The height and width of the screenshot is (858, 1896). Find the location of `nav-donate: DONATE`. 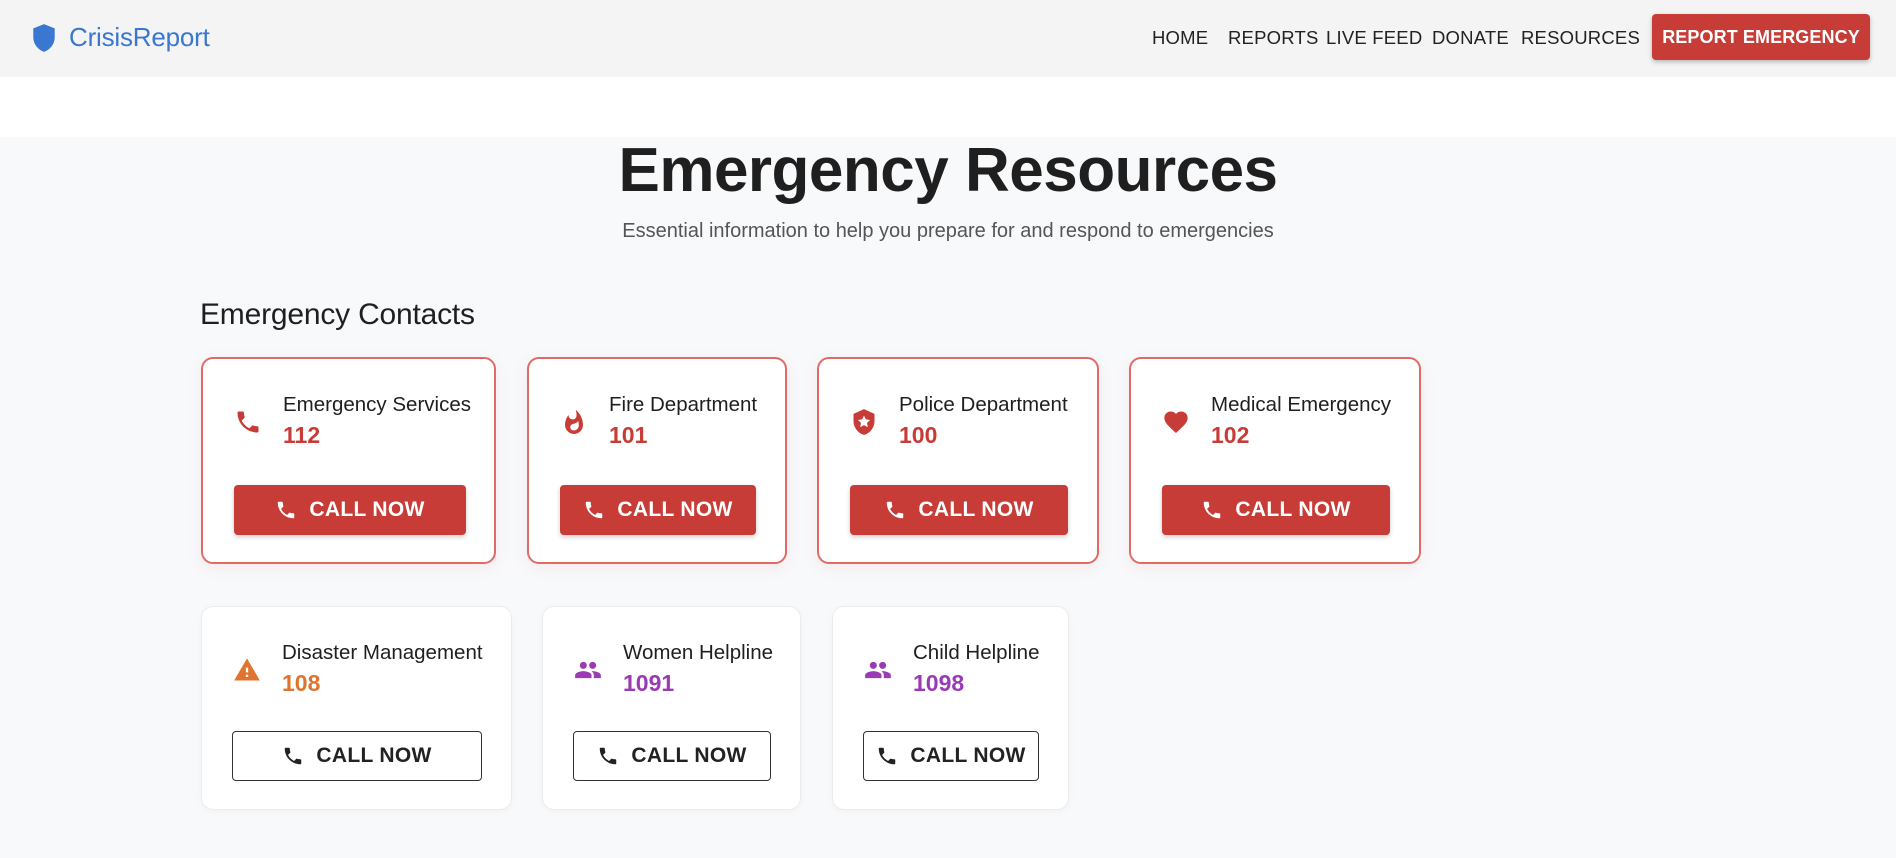

nav-donate: DONATE is located at coordinates (1470, 38).